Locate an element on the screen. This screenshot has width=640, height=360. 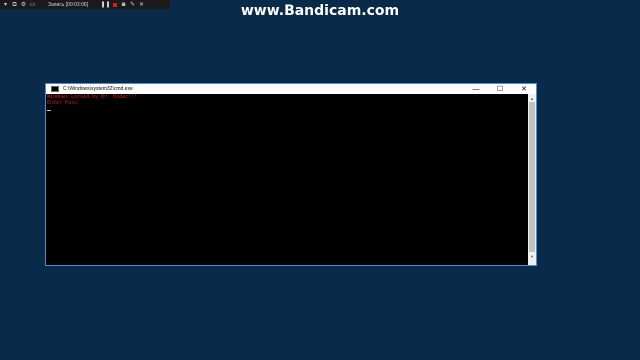
scrollbar-thumb is located at coordinates (532, 177).